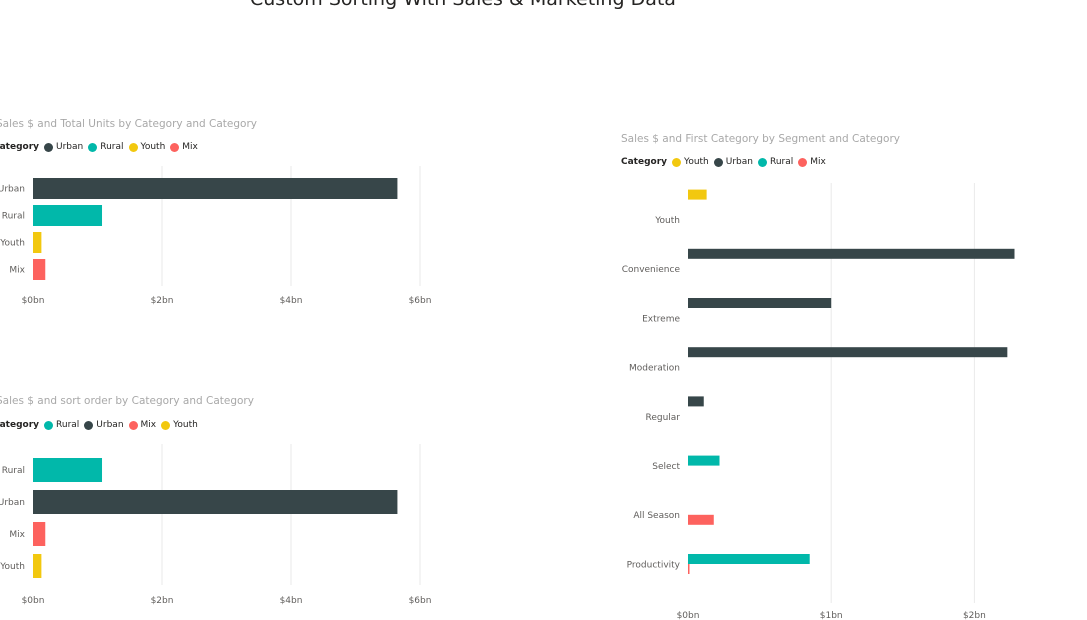  Describe the element at coordinates (704, 460) in the screenshot. I see `bar-select-rural` at that location.